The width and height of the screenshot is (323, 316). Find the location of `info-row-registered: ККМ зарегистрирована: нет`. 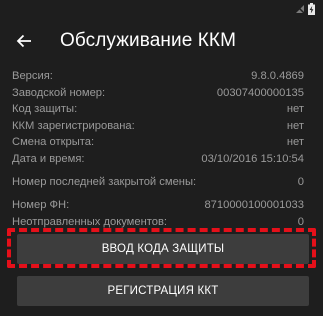

info-row-registered: ККМ зарегистрирована: нет is located at coordinates (158, 126).